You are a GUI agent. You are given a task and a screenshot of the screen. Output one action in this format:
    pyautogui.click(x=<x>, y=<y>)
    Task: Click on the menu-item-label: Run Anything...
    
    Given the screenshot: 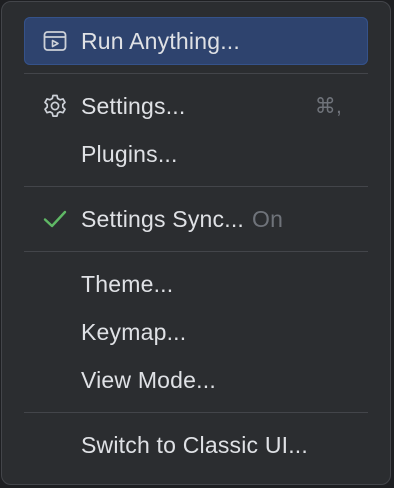 What is the action you would take?
    pyautogui.click(x=160, y=40)
    